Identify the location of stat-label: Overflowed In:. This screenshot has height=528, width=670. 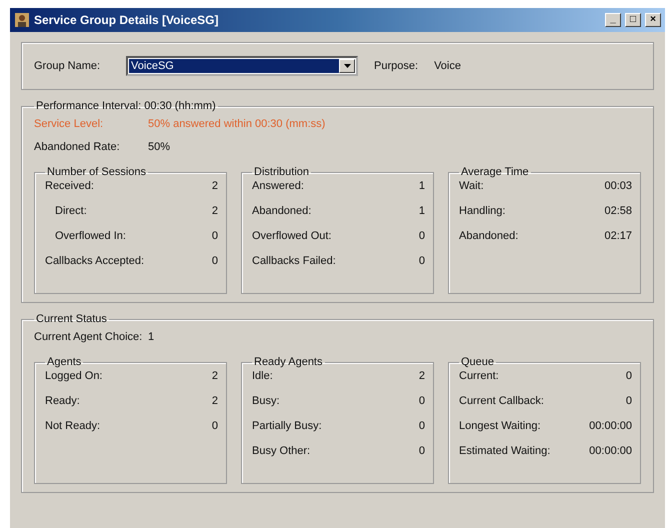
(90, 236).